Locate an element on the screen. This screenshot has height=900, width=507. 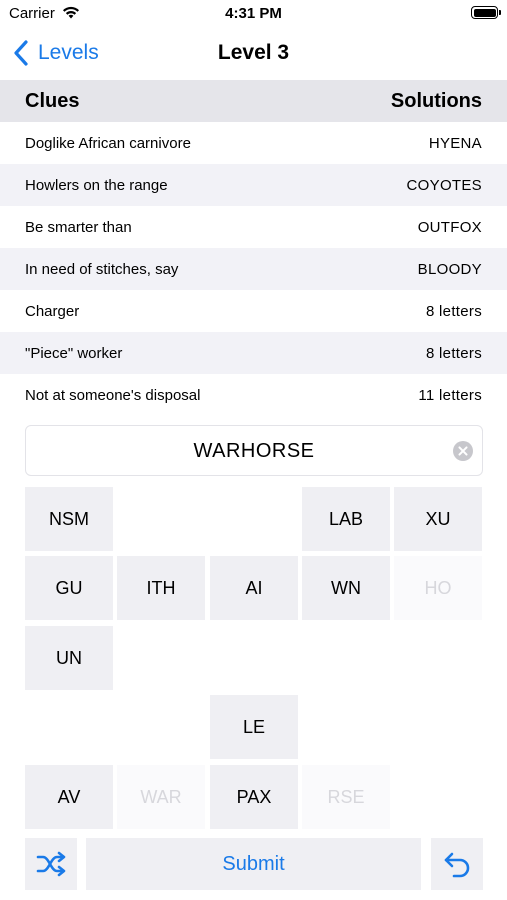
undo-button is located at coordinates (457, 864).